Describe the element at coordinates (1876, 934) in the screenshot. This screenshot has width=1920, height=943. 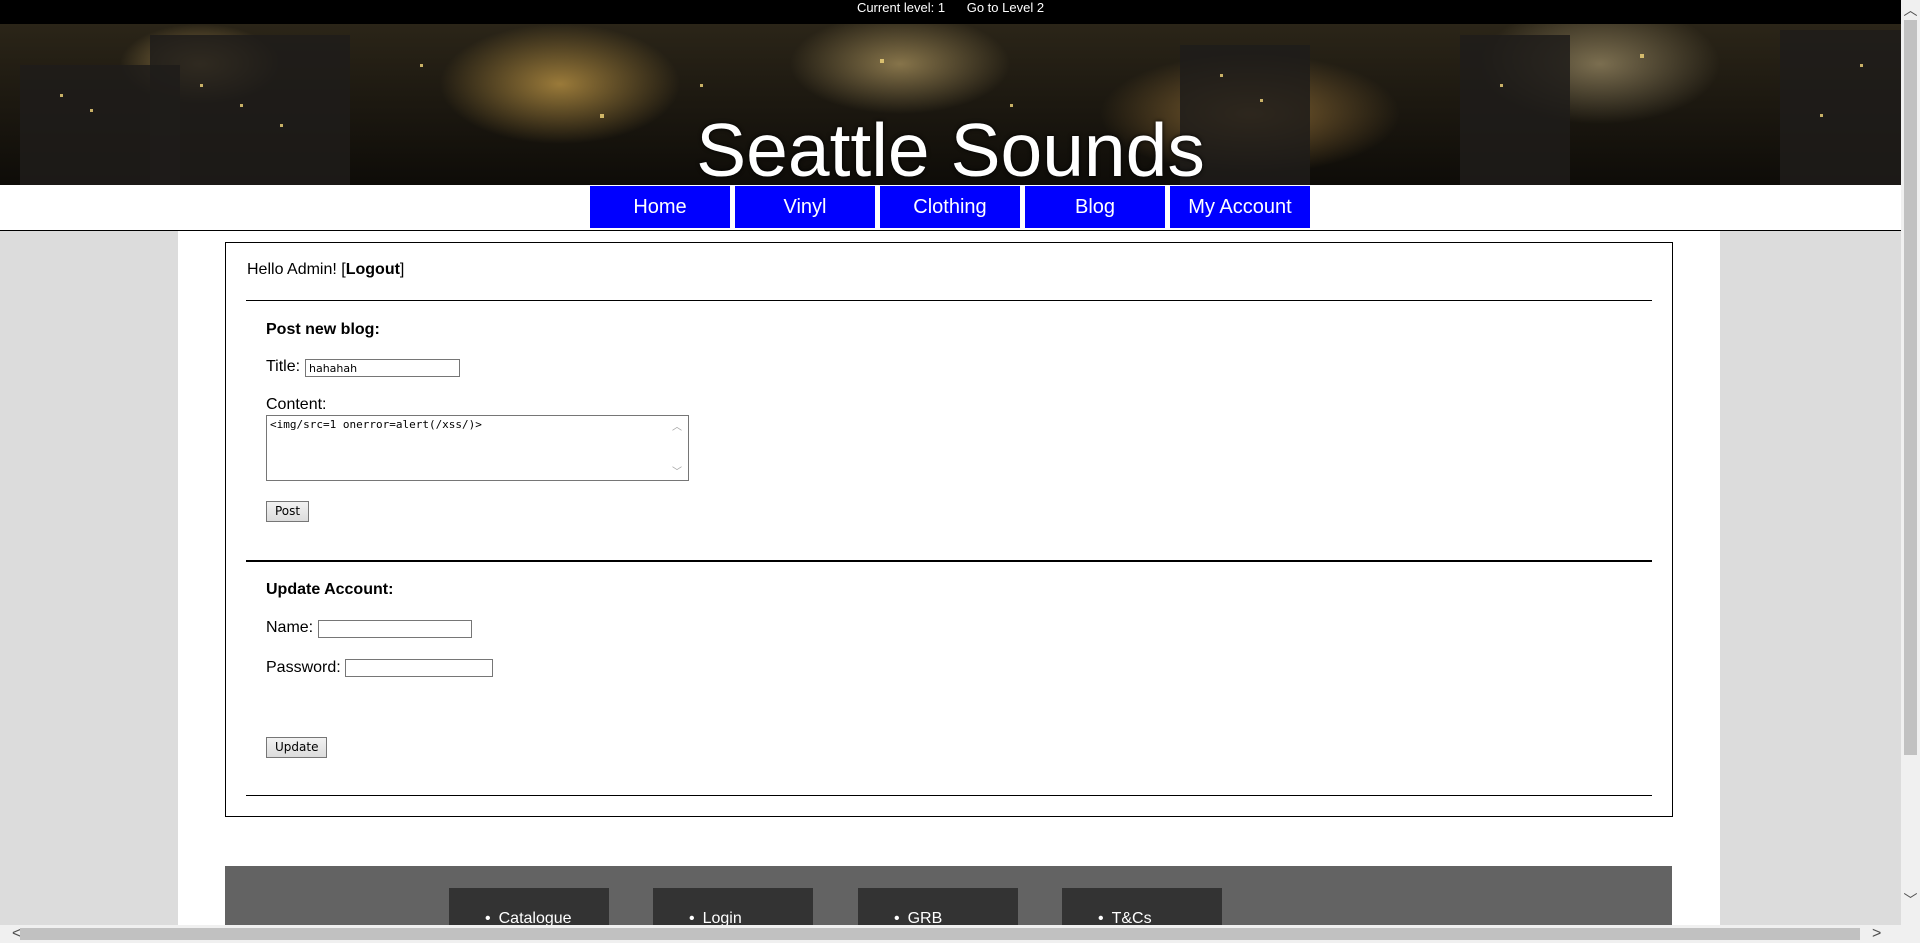
I see `scroll-right-icon: >` at that location.